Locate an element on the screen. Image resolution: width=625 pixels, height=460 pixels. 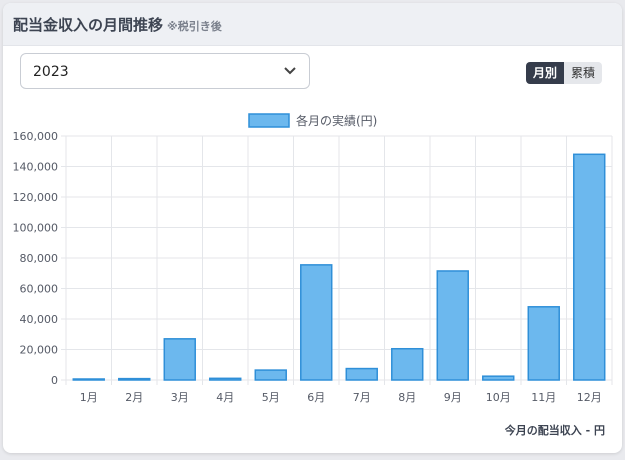
legend-swatch is located at coordinates (269, 120).